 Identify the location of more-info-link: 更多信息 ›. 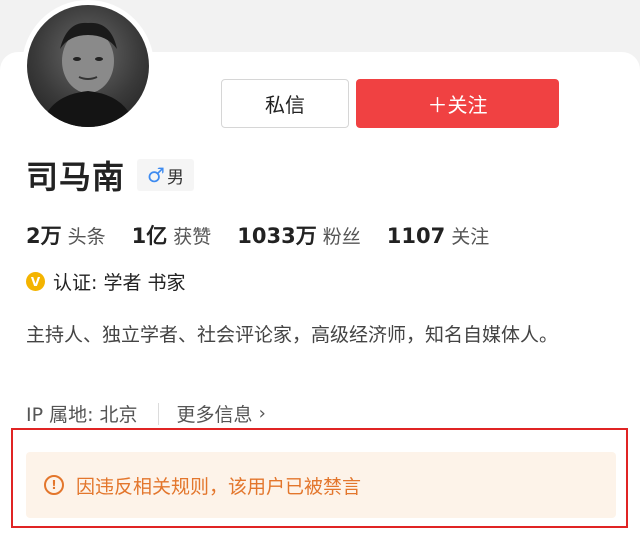
(221, 413).